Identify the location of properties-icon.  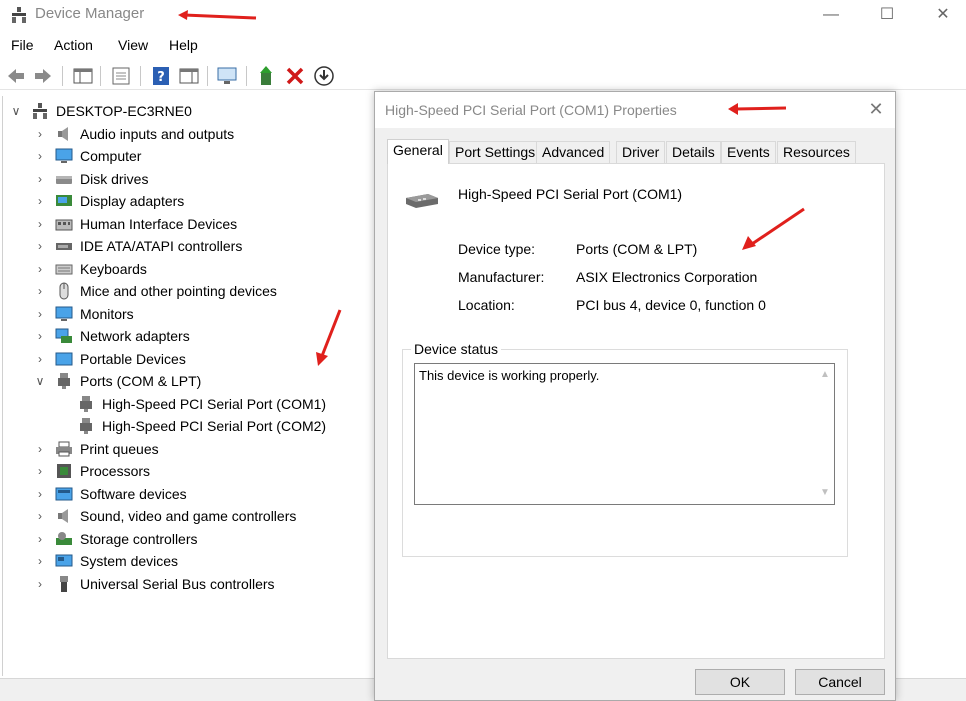
(121, 76).